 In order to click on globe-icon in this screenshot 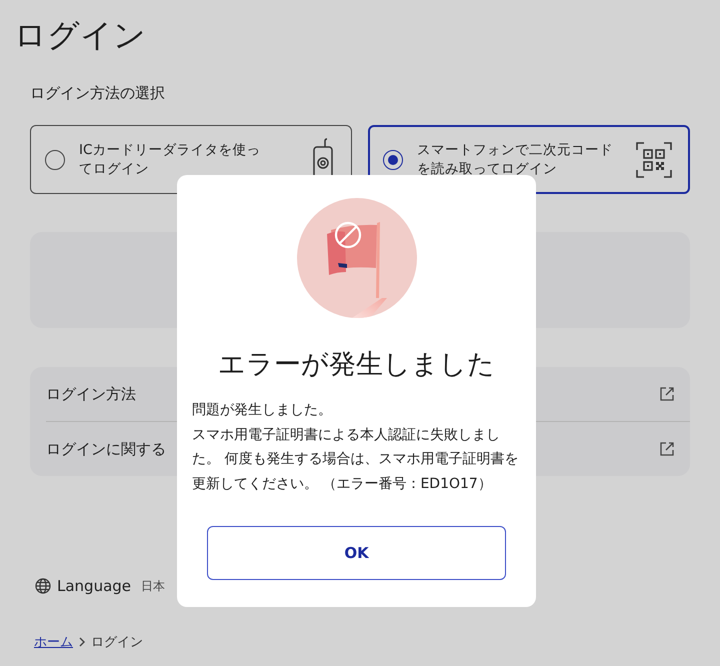, I will do `click(43, 586)`.